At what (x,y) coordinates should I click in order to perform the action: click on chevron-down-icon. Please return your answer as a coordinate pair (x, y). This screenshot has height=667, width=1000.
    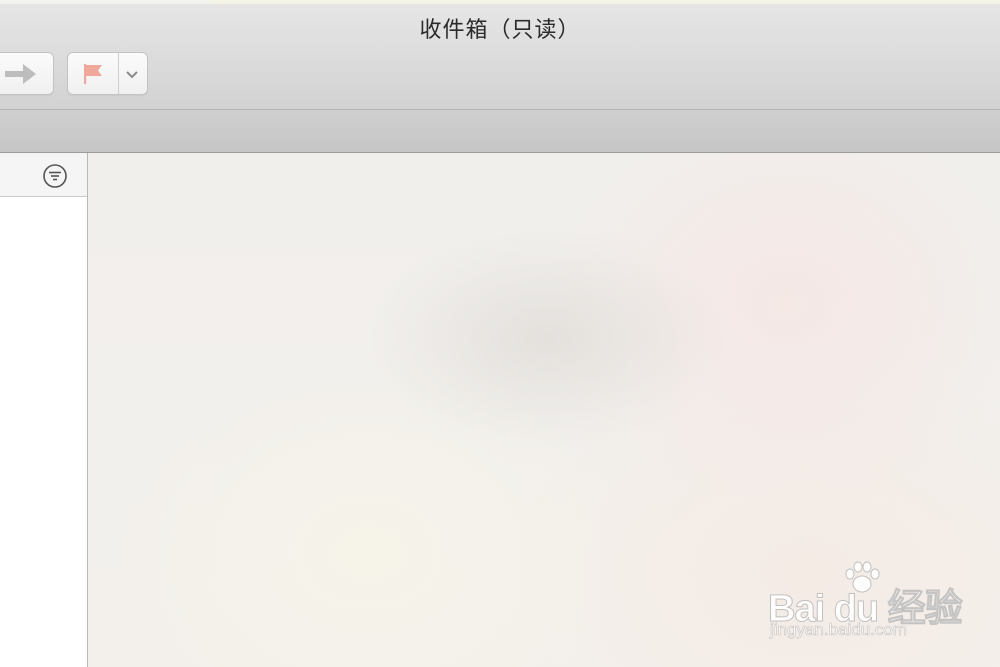
    Looking at the image, I should click on (132, 74).